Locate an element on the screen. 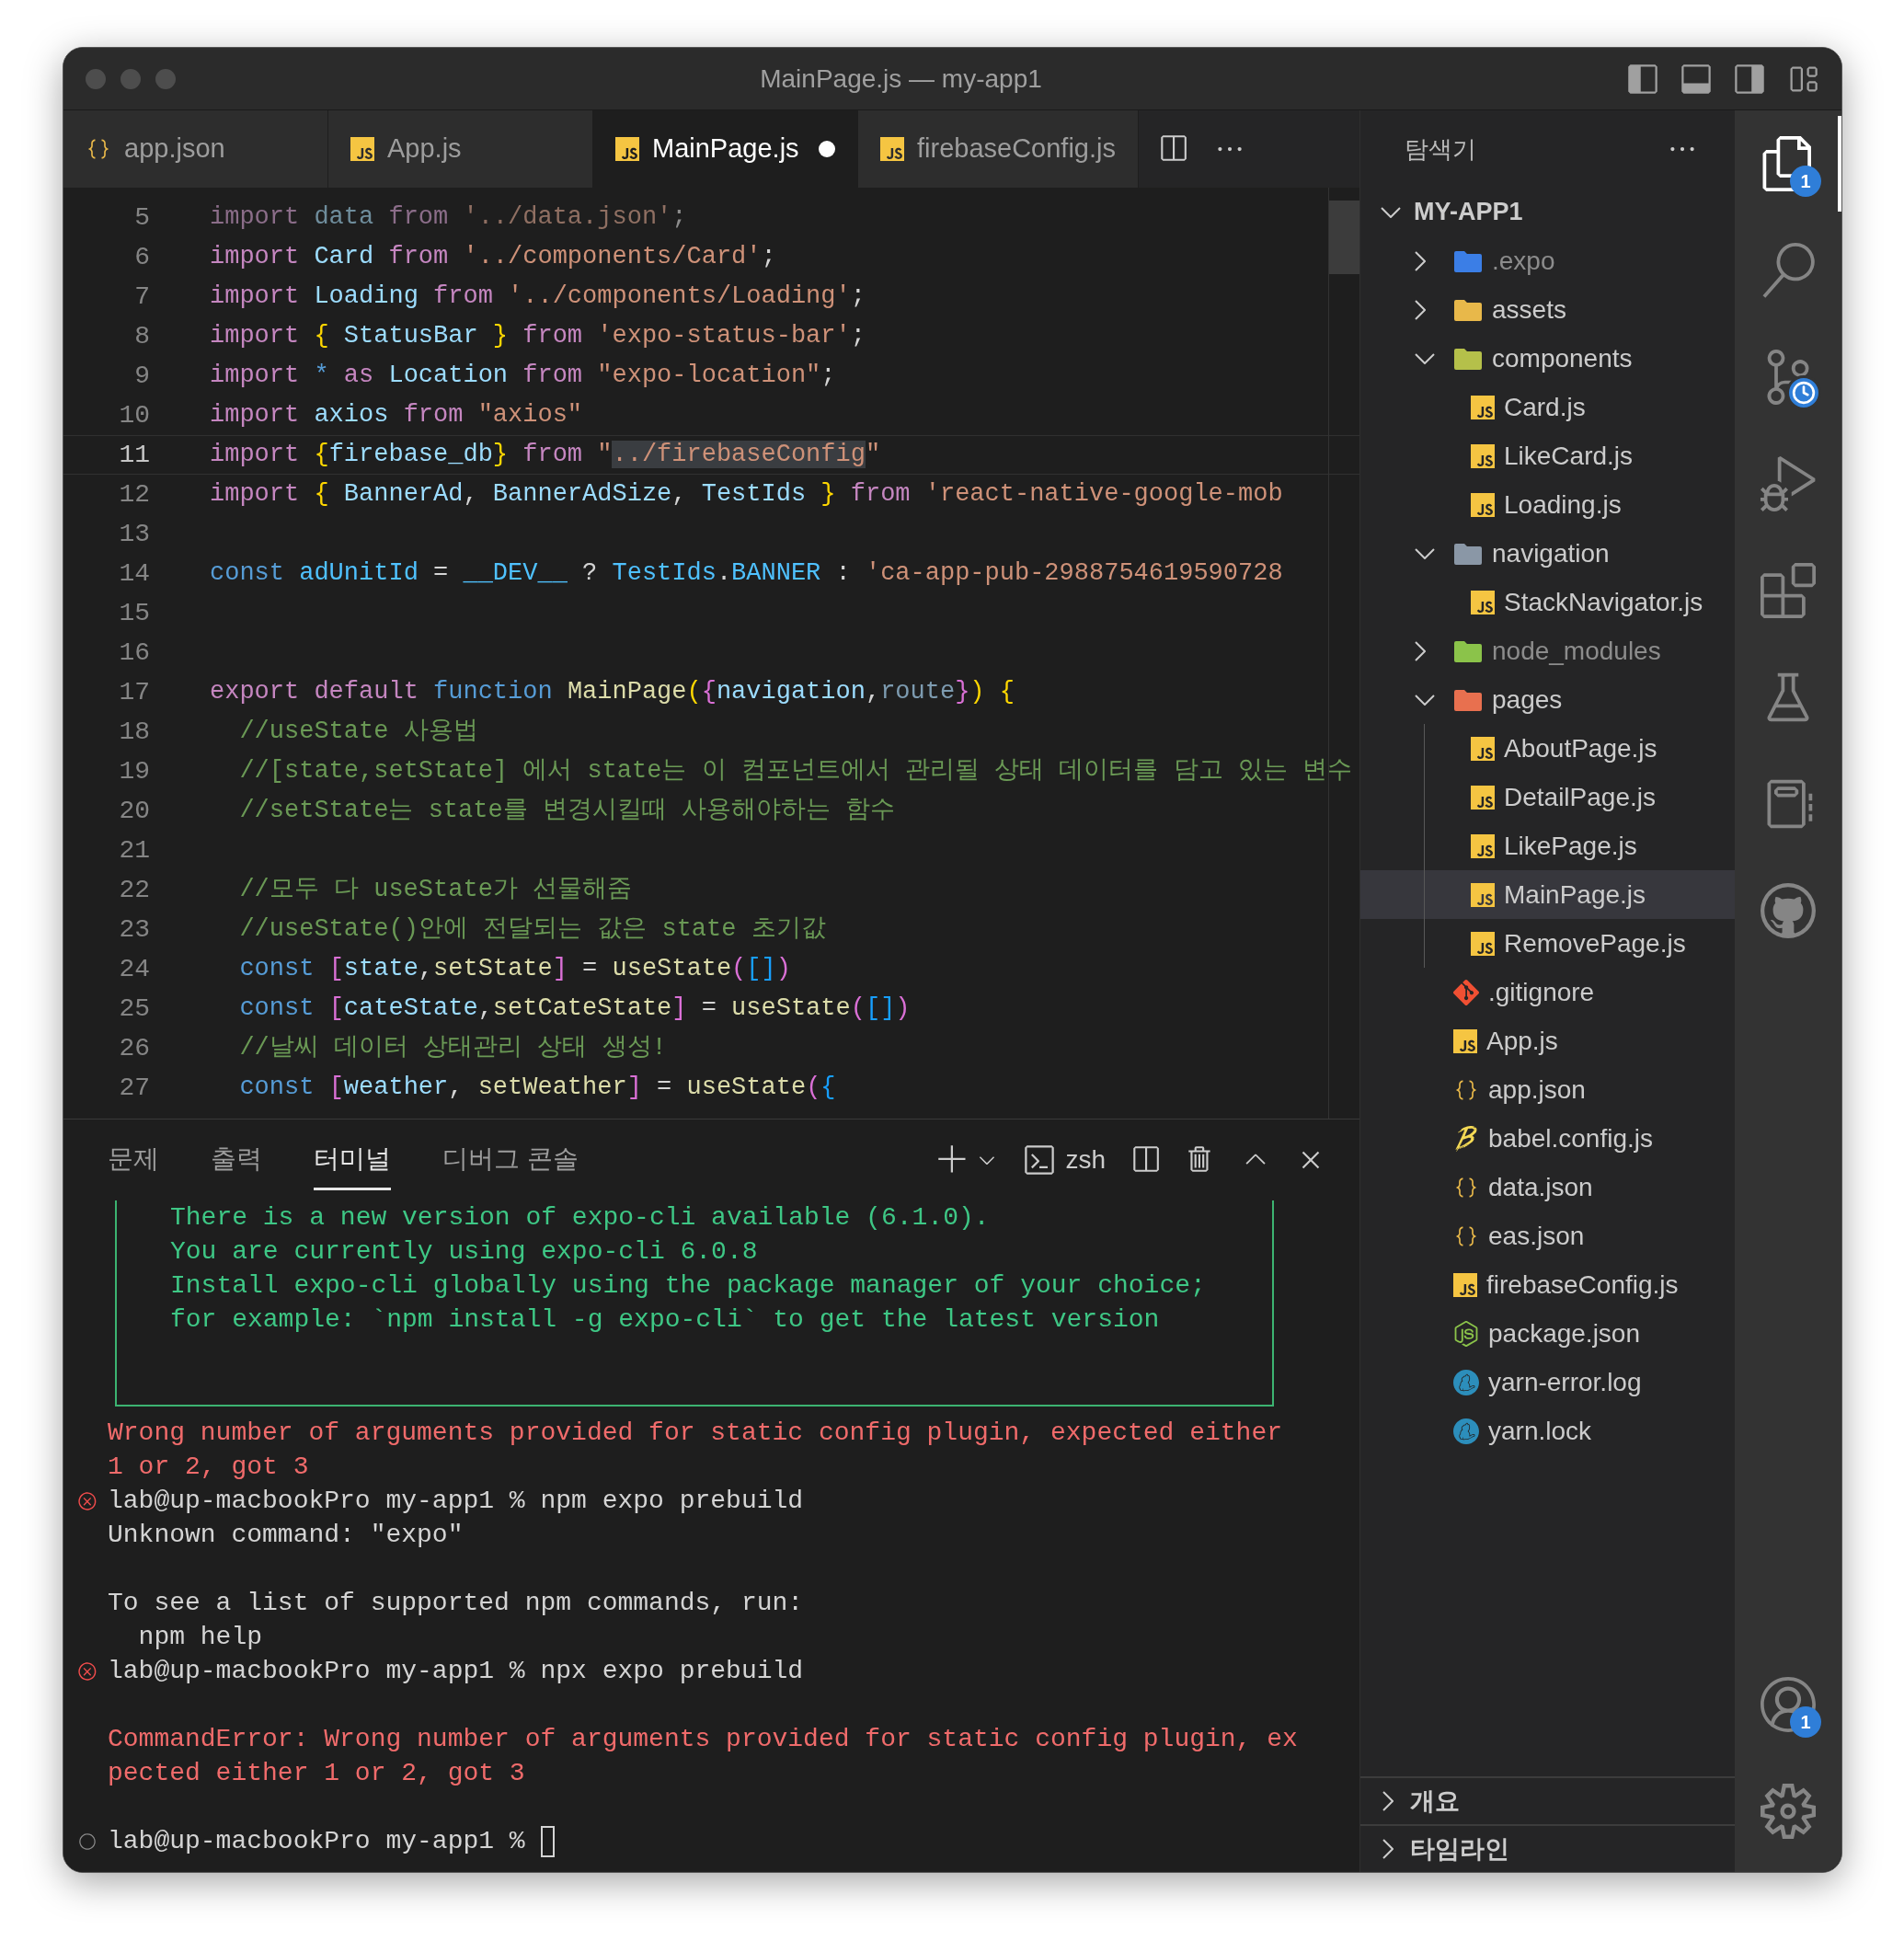 The height and width of the screenshot is (1952, 1904). file-item: Card.js is located at coordinates (1547, 407).